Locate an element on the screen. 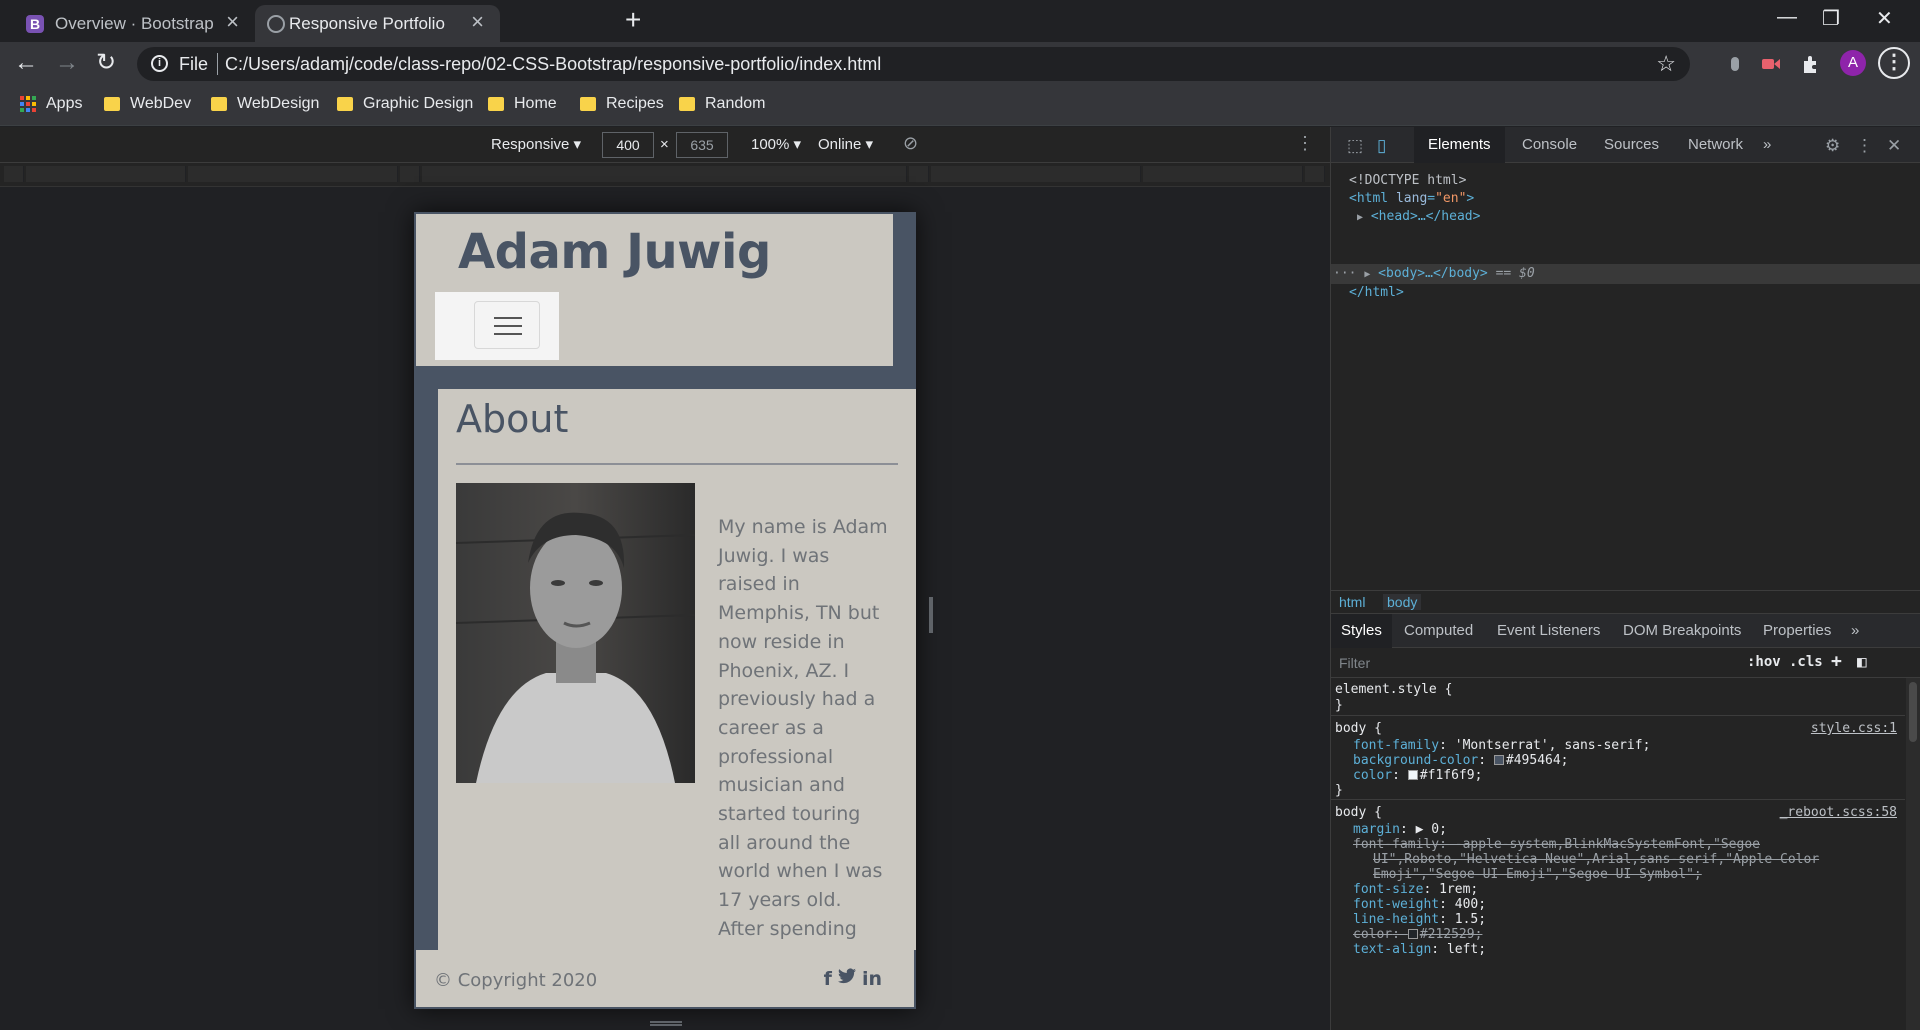  dom-html-open: <html lang="en"> is located at coordinates (1411, 198).